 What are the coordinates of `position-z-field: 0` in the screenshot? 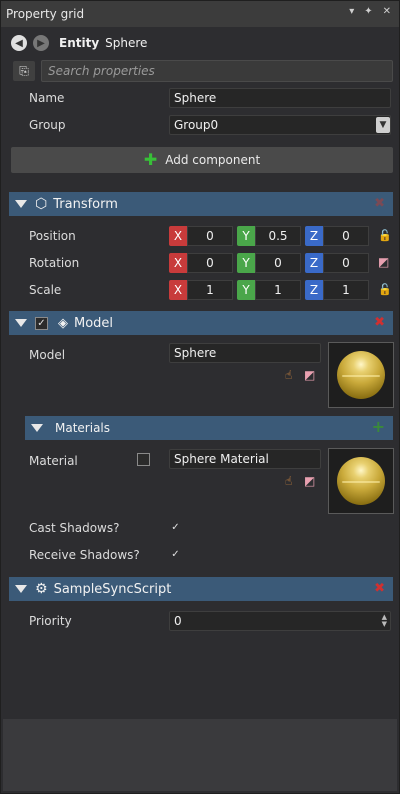 It's located at (346, 236).